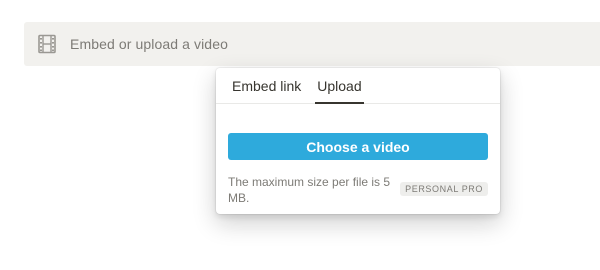  Describe the element at coordinates (309, 190) in the screenshot. I see `max-size-info: The maximum size per file is 5 MB.` at that location.